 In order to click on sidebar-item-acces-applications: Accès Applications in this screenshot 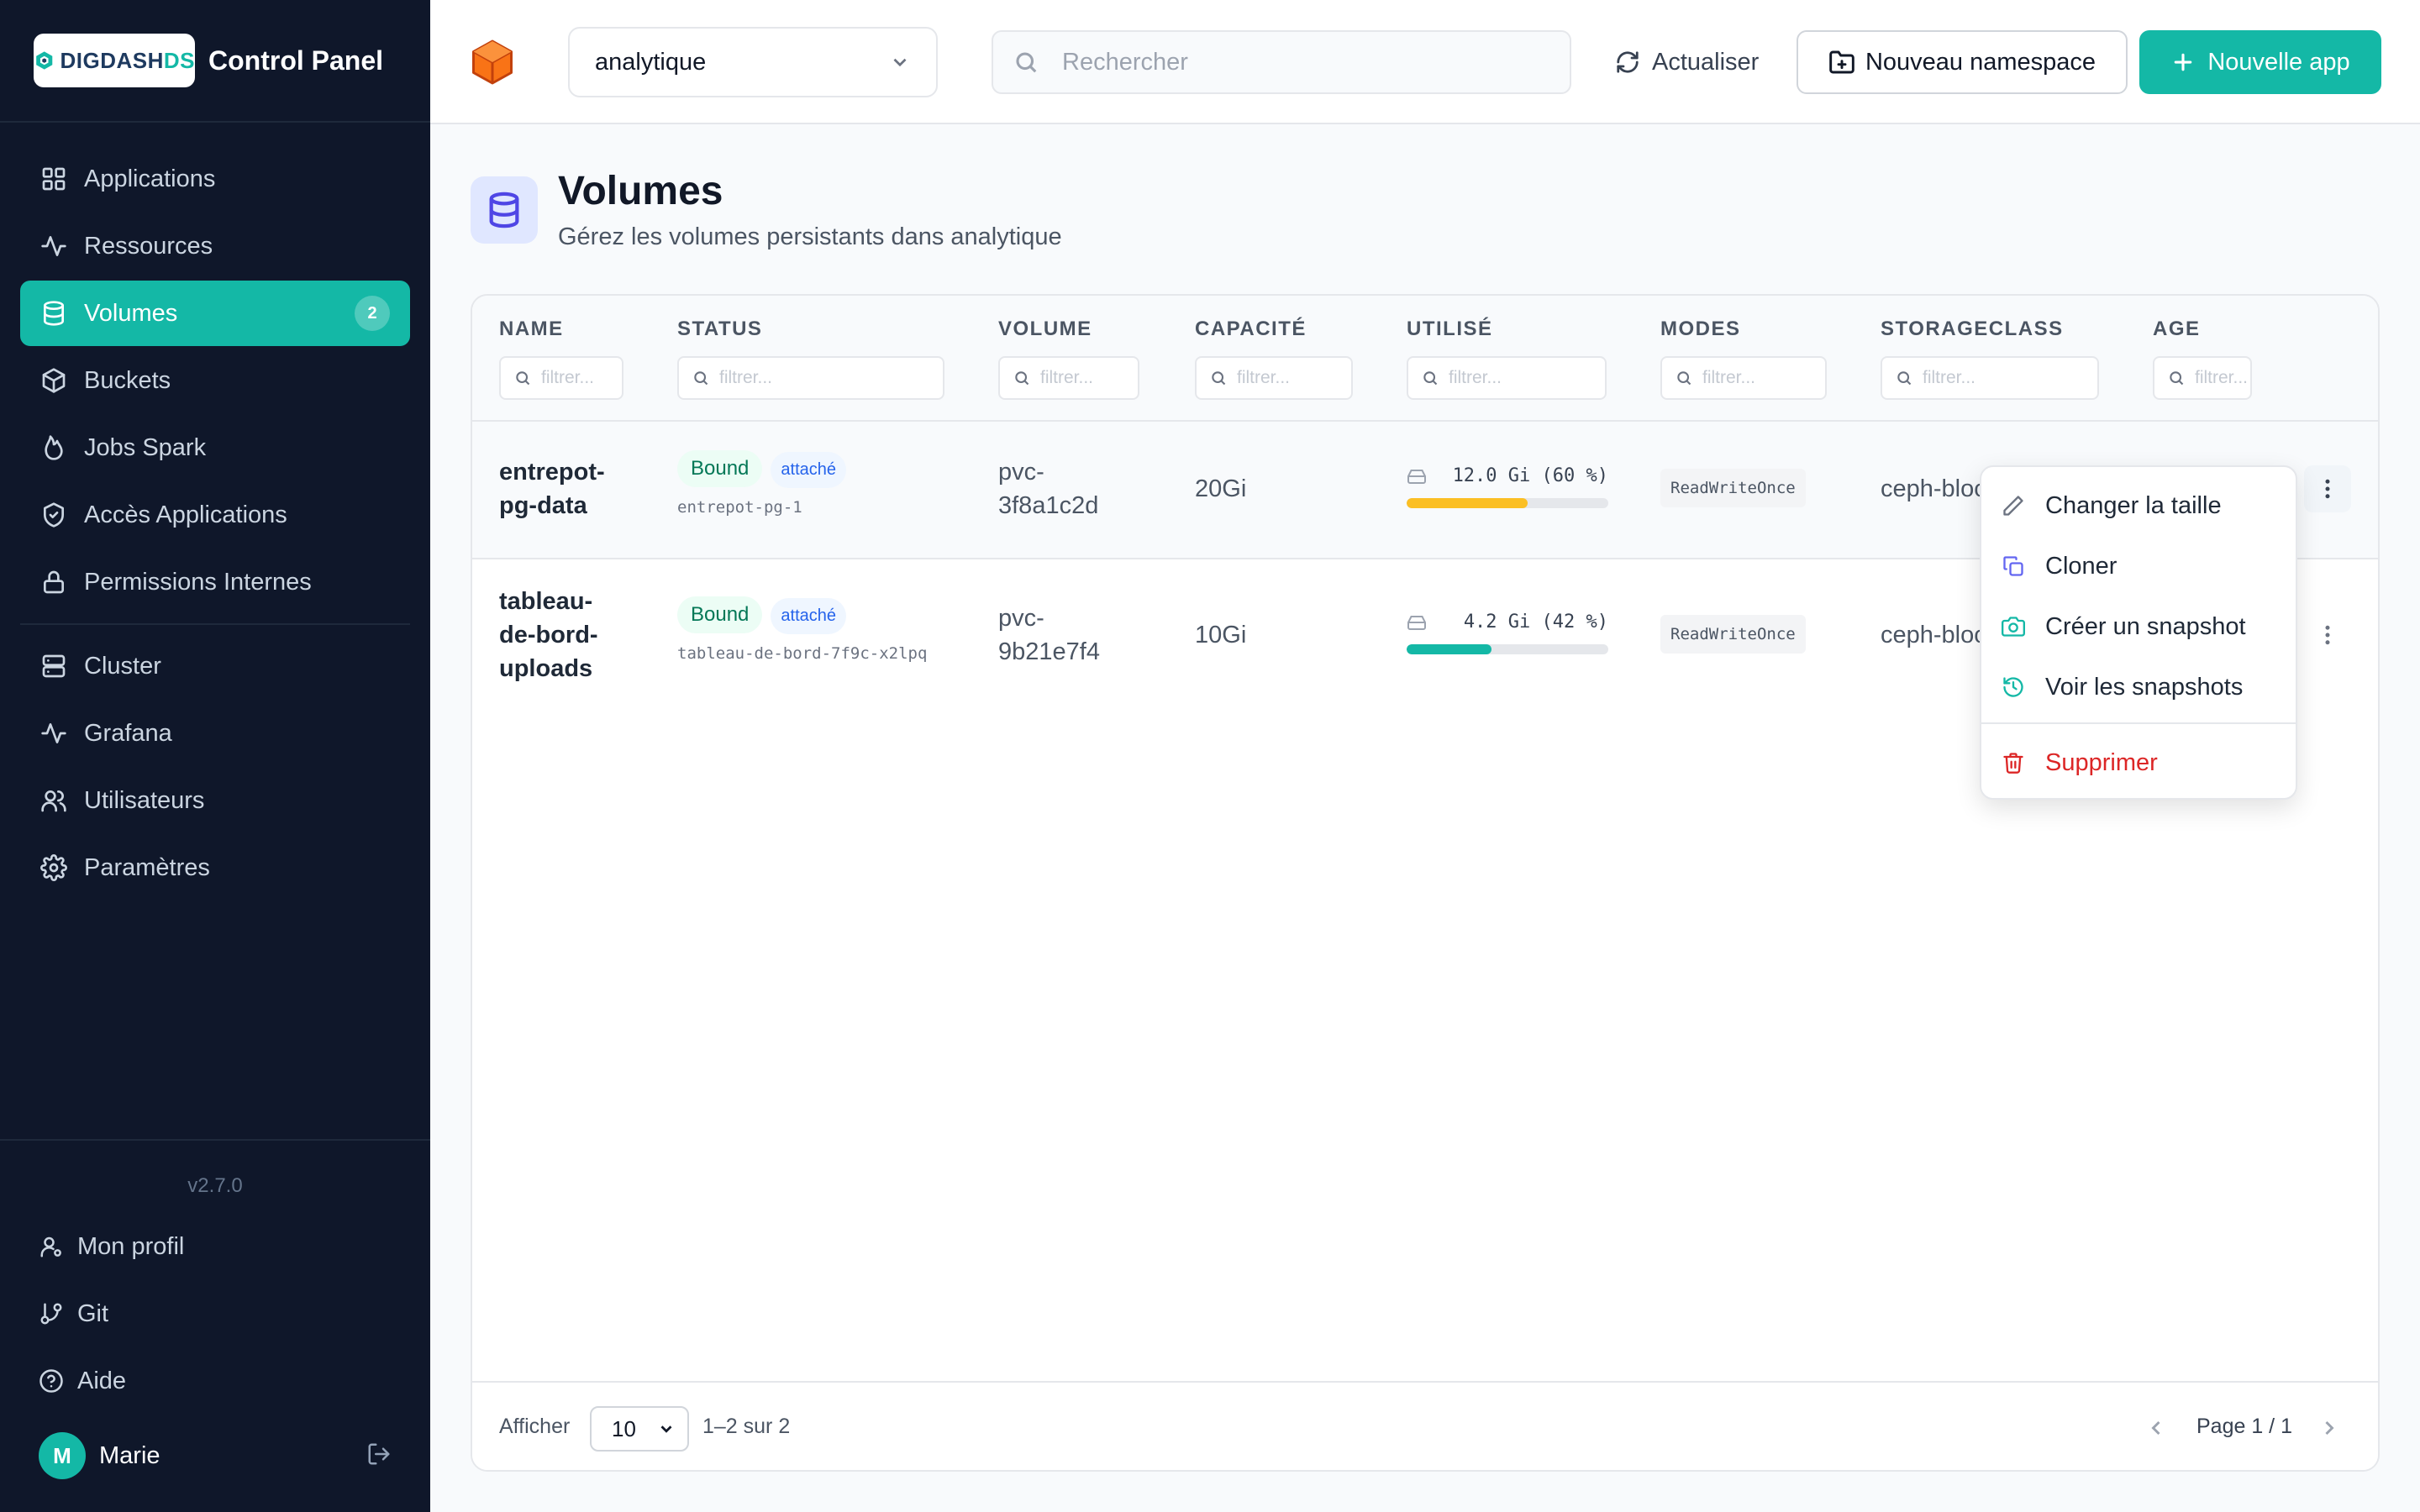, I will do `click(215, 515)`.